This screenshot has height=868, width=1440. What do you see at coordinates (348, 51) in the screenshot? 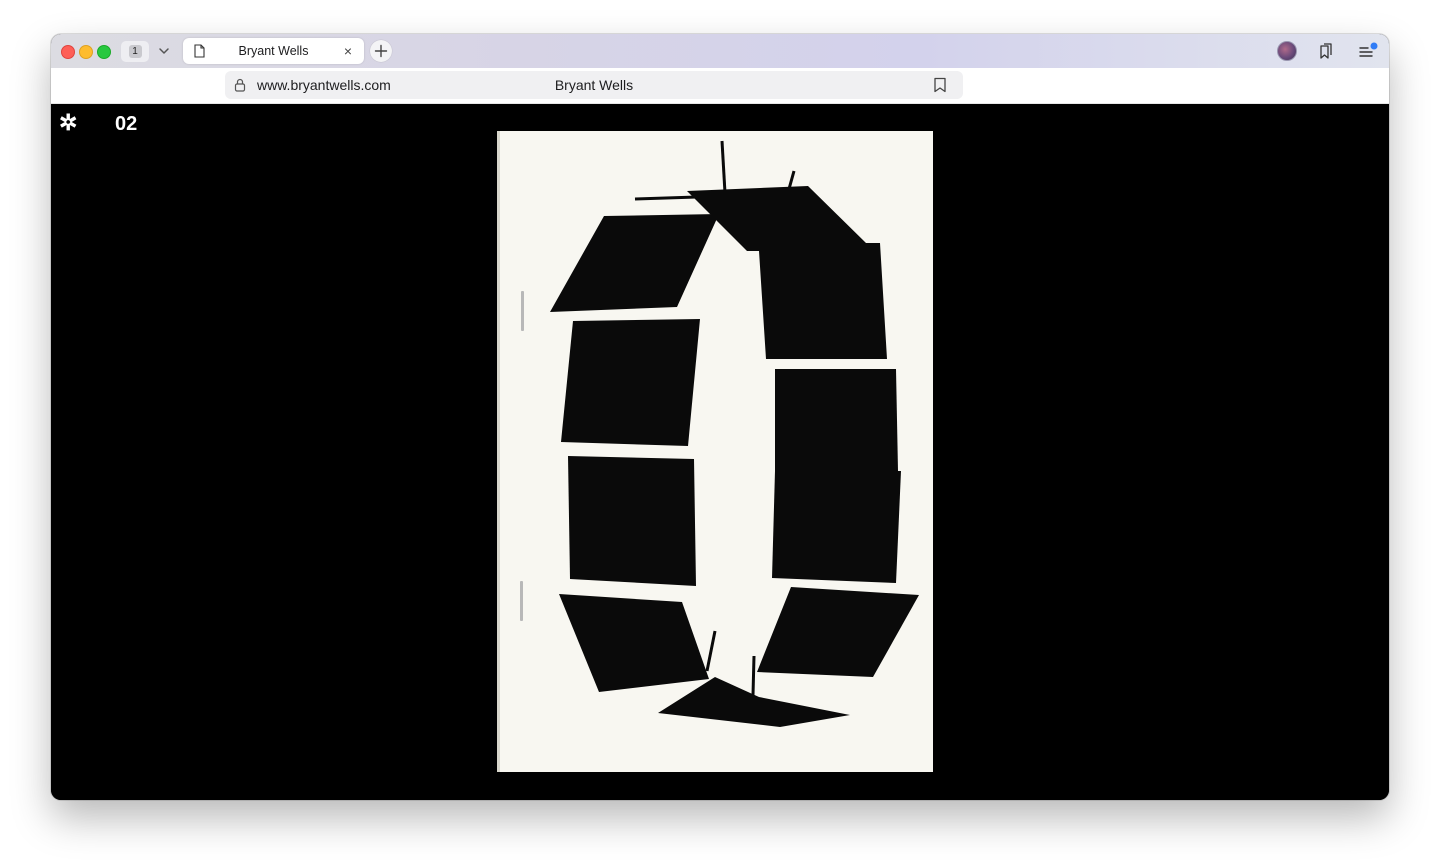
I see `close-tab-icon: ×` at bounding box center [348, 51].